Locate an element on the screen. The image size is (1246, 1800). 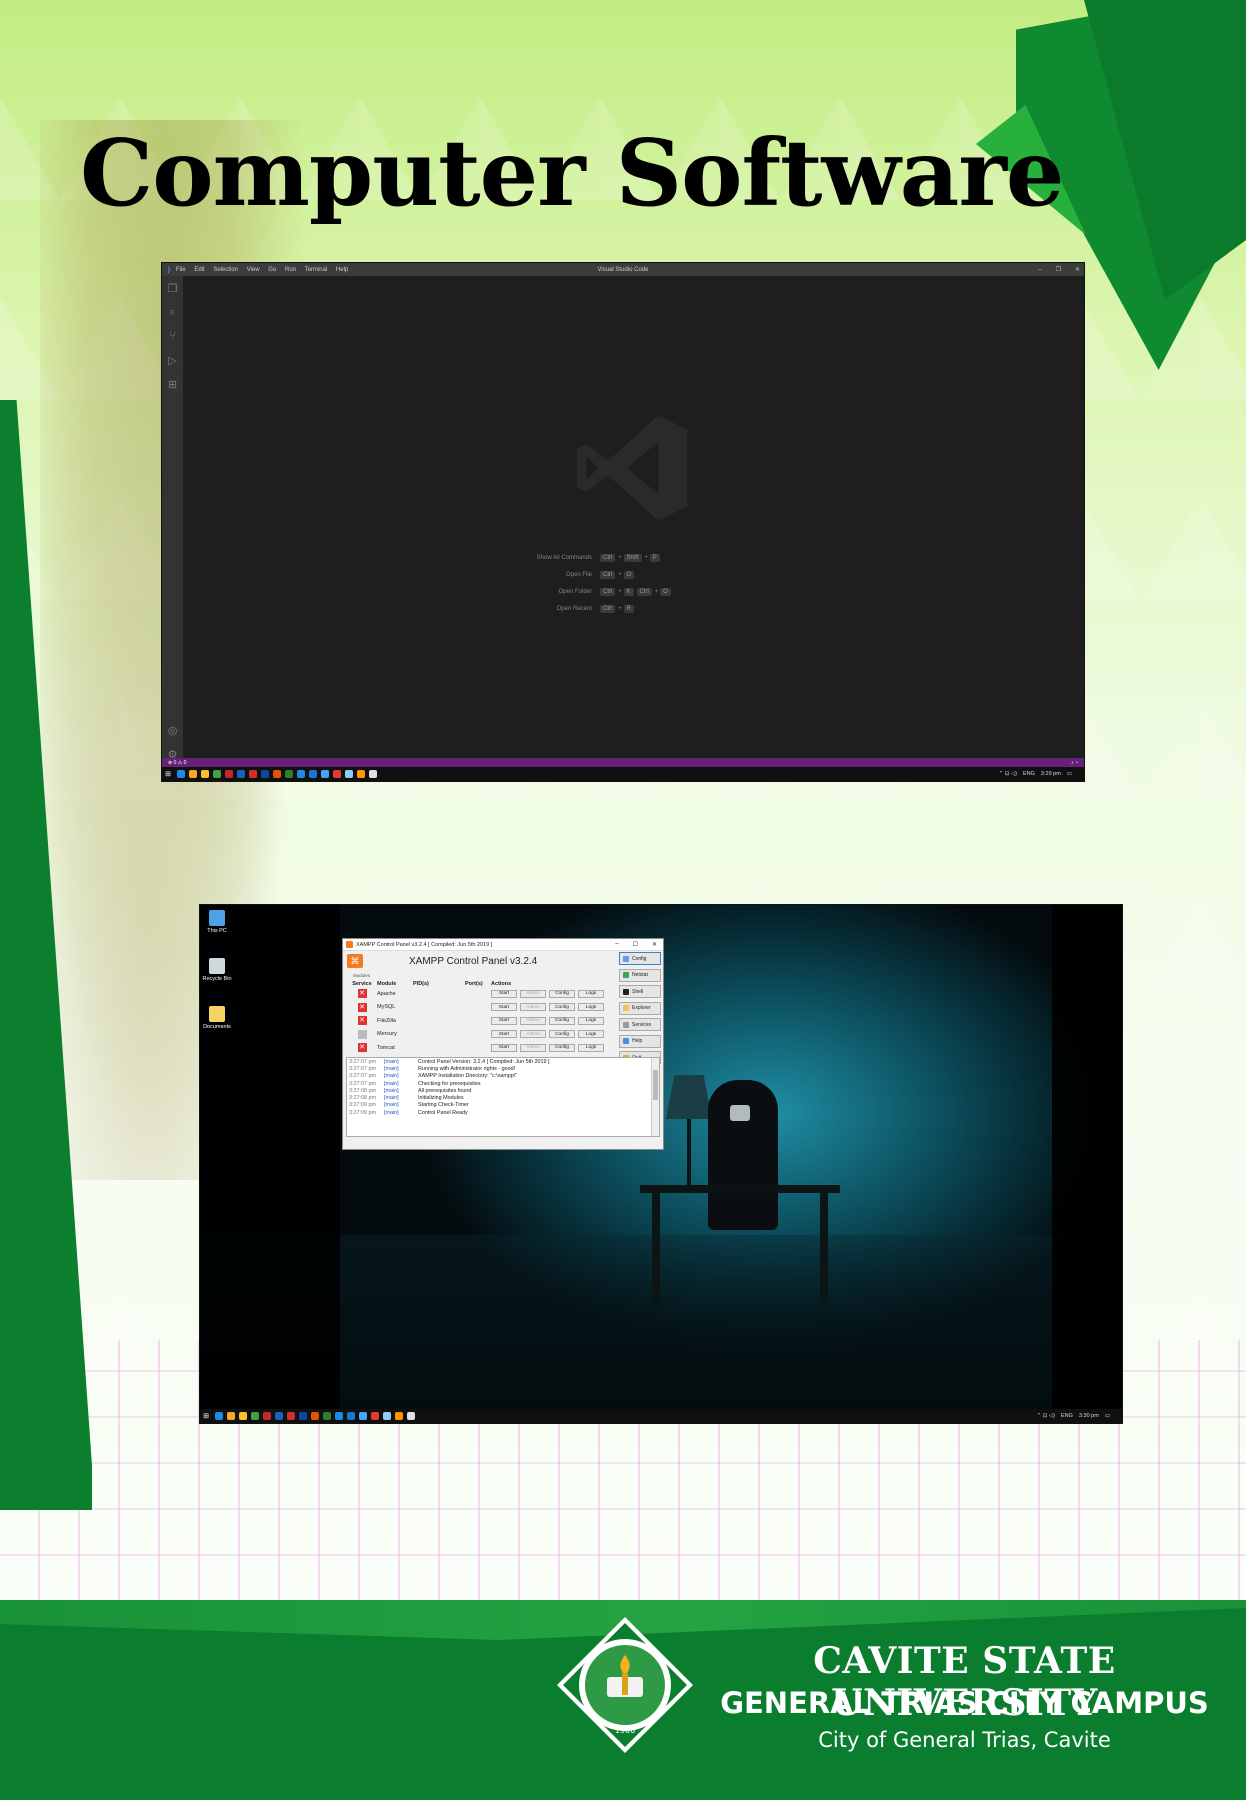
scroll-thumb is located at coordinates (655, 1085).